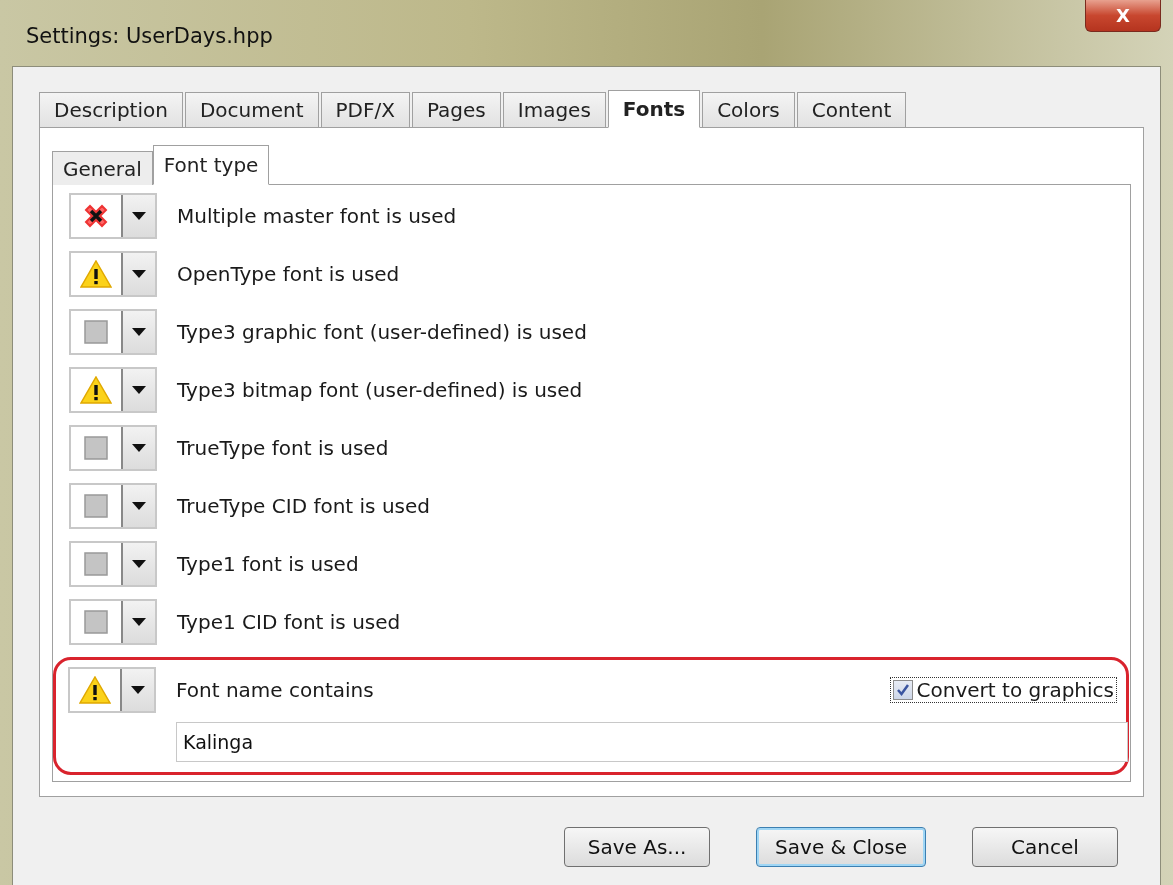 This screenshot has height=885, width=1173. Describe the element at coordinates (1123, 16) in the screenshot. I see `close-button: X` at that location.